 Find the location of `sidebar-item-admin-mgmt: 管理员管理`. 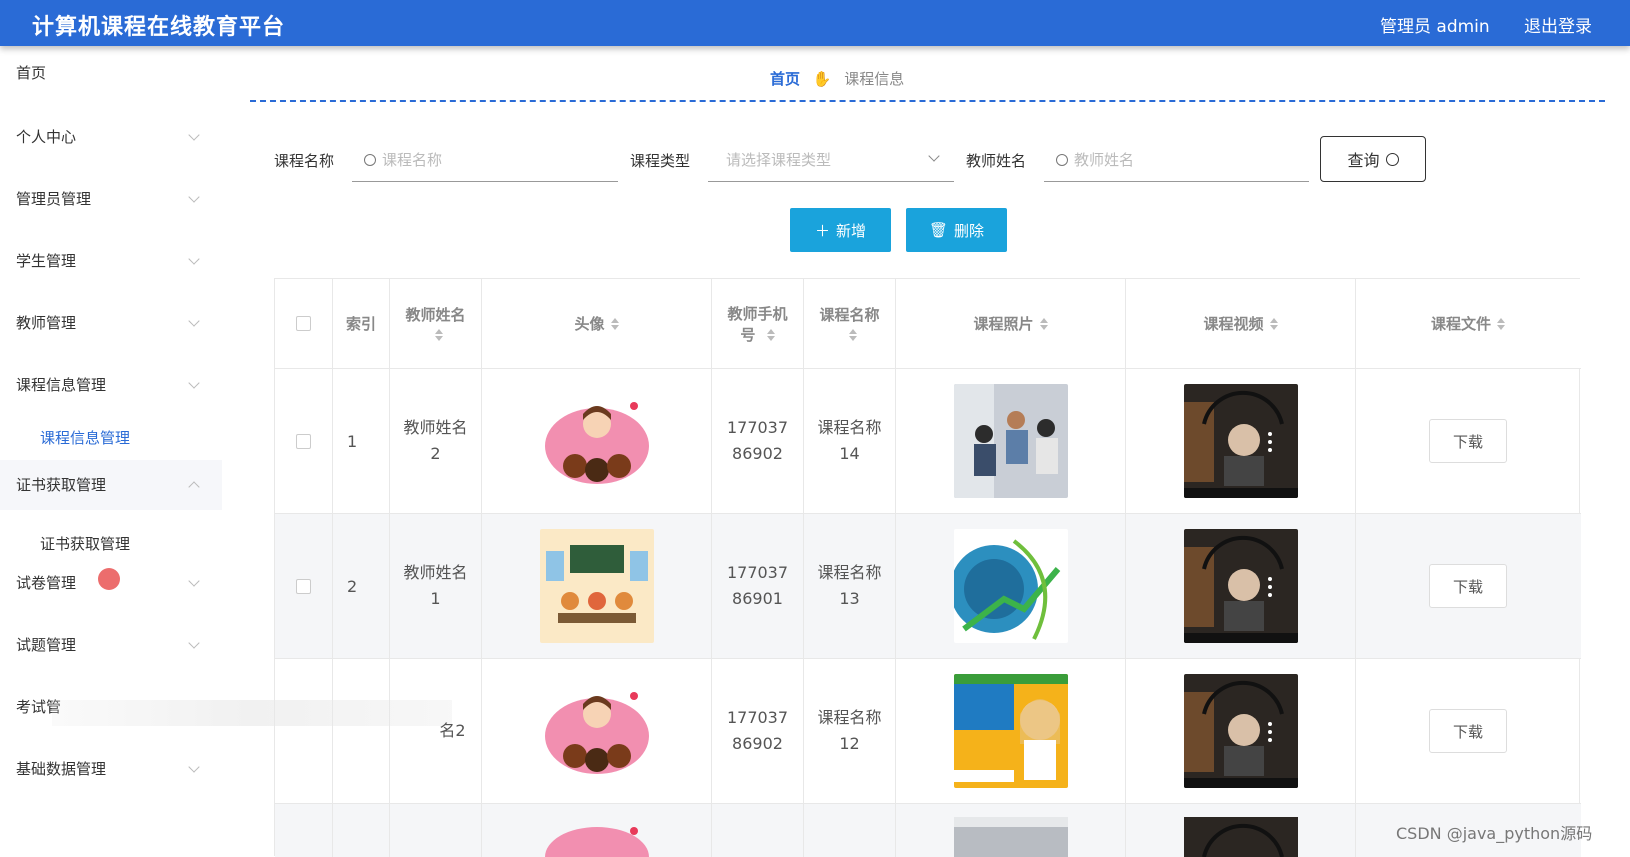

sidebar-item-admin-mgmt: 管理员管理 is located at coordinates (111, 199).